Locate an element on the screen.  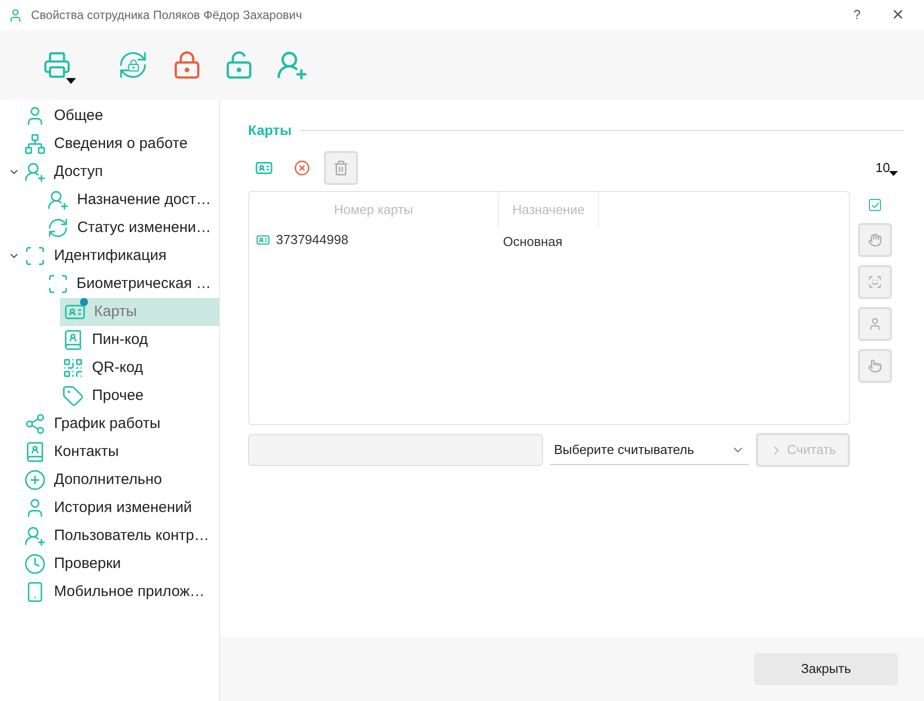
reader-select: Выберите считыватель is located at coordinates (649, 450).